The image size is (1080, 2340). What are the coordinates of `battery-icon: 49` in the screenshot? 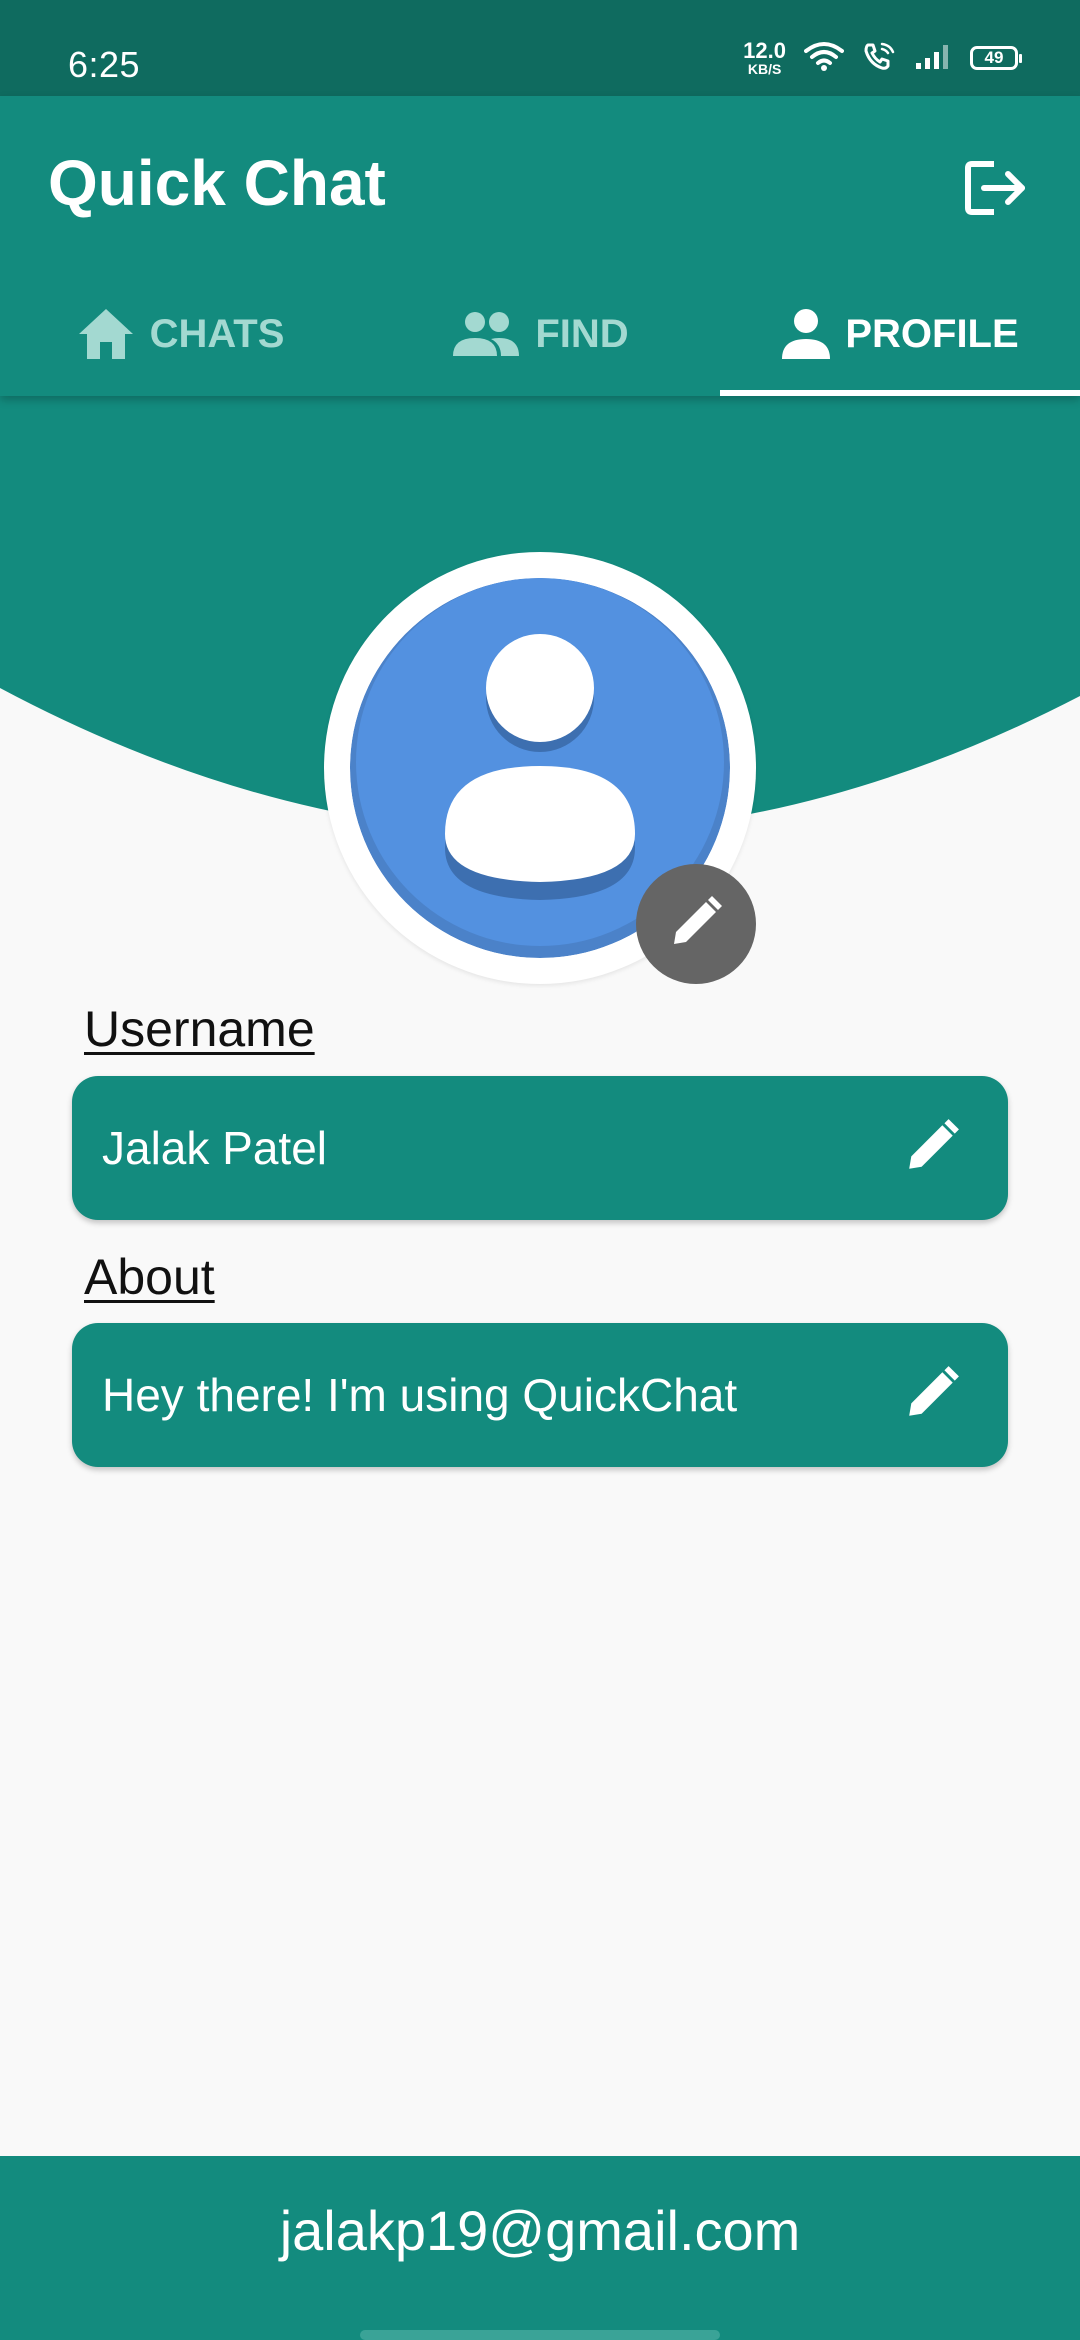 It's located at (996, 58).